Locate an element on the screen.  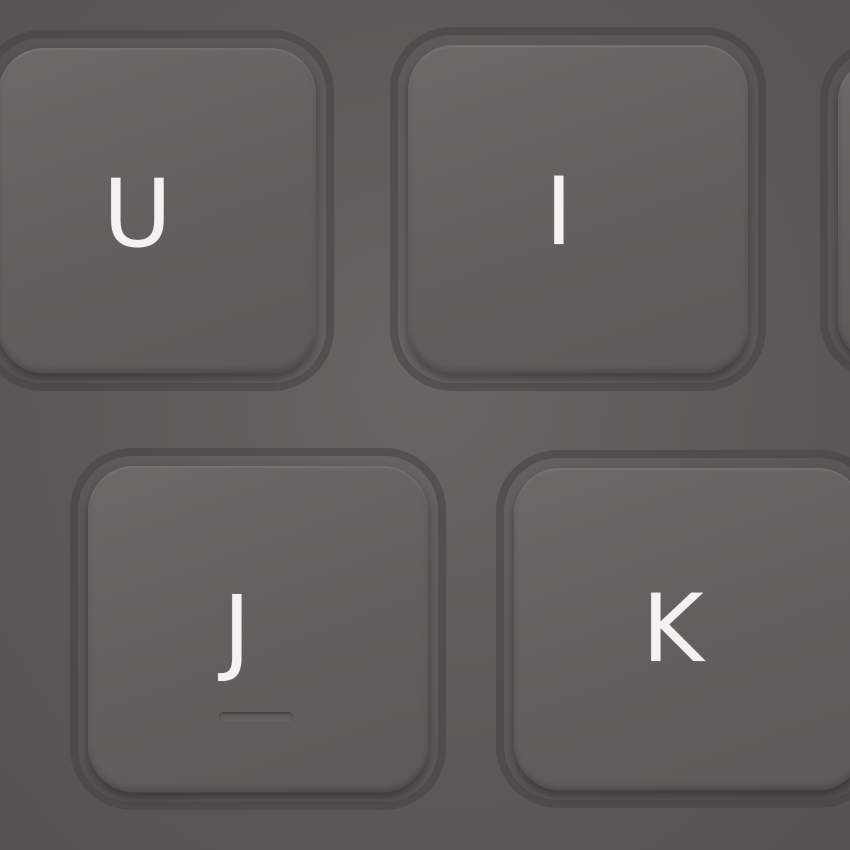
home-row-bump-icon is located at coordinates (256, 717).